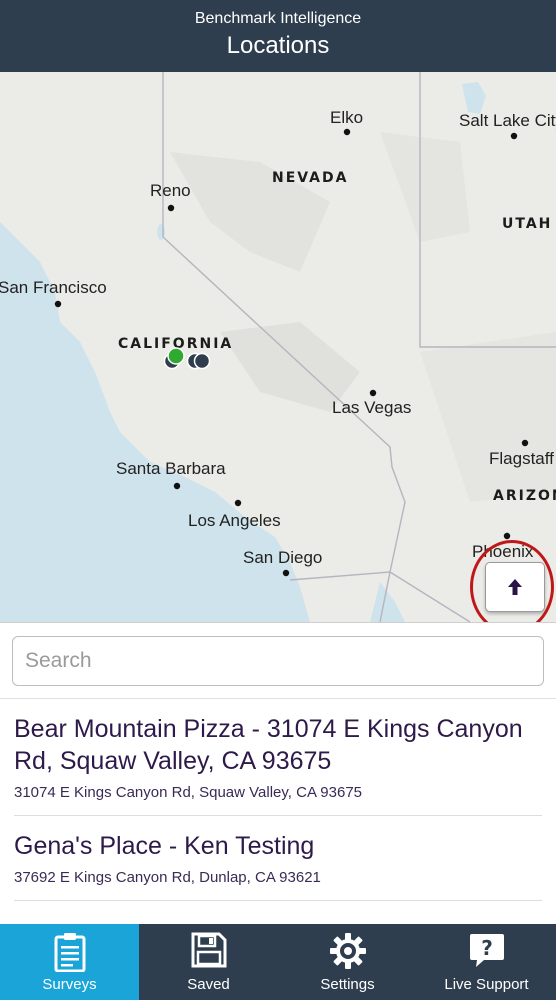  What do you see at coordinates (208, 950) in the screenshot?
I see `floppy-disk-icon` at bounding box center [208, 950].